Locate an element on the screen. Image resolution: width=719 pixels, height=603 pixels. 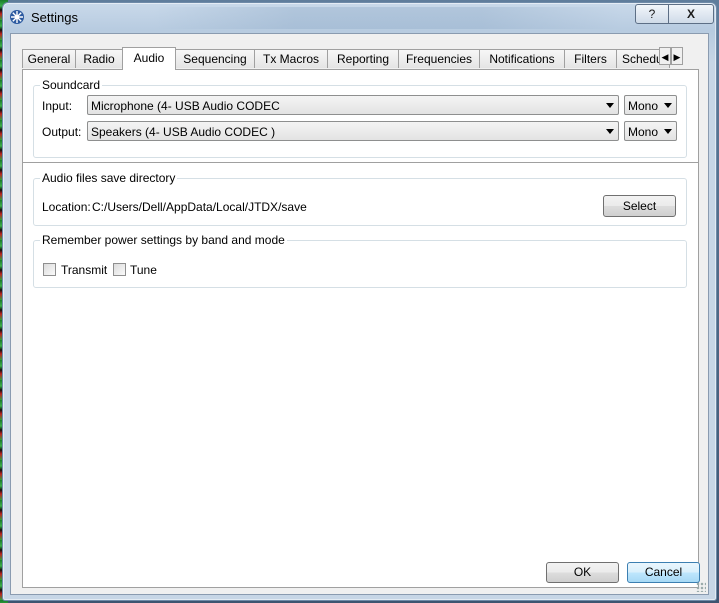
tab-audio: Audio is located at coordinates (149, 58).